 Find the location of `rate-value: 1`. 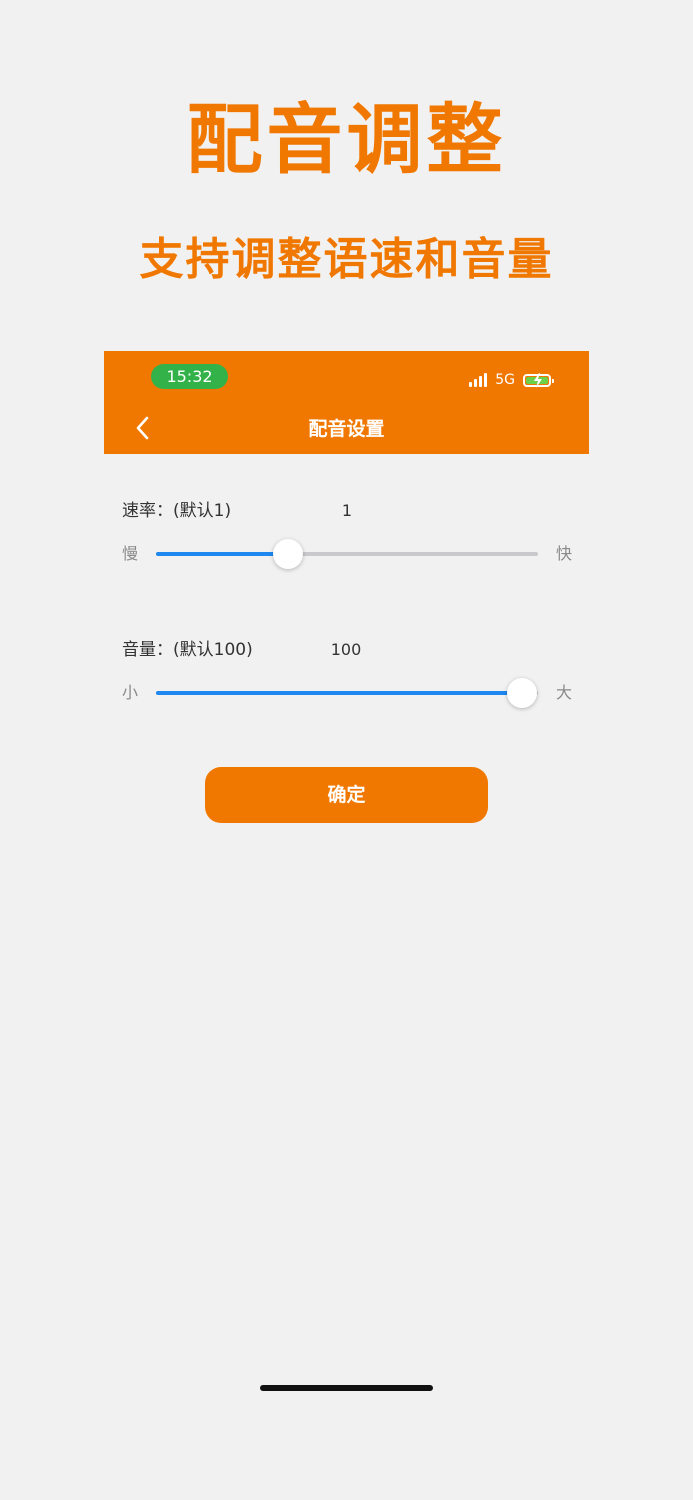

rate-value: 1 is located at coordinates (347, 510).